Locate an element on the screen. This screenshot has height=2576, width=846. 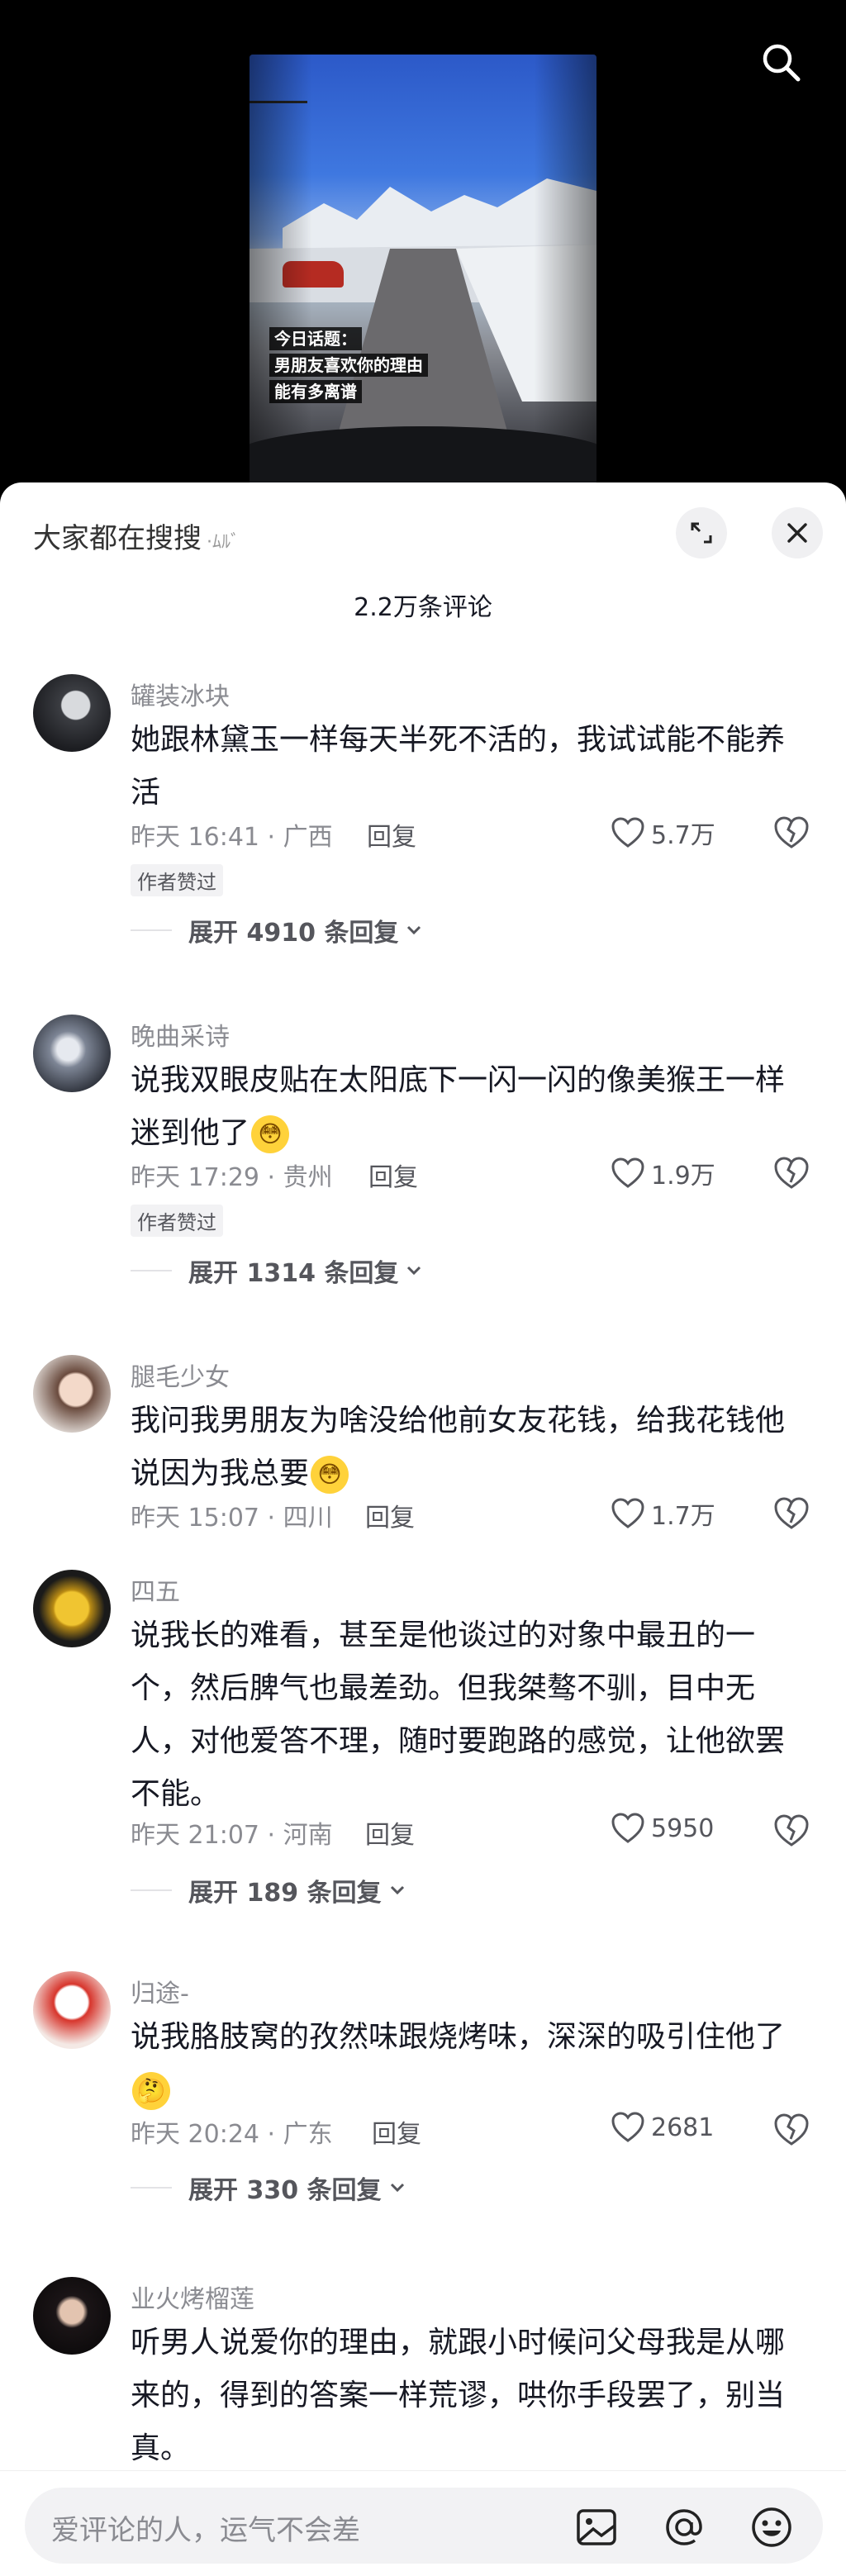
expand-replies-button: 展开 4910 条回复 is located at coordinates (278, 930).